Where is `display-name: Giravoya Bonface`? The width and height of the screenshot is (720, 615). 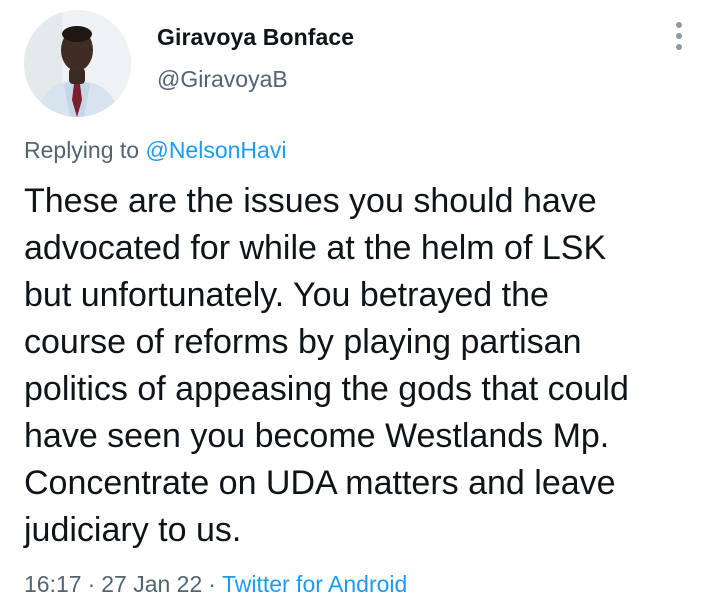
display-name: Giravoya Bonface is located at coordinates (255, 37).